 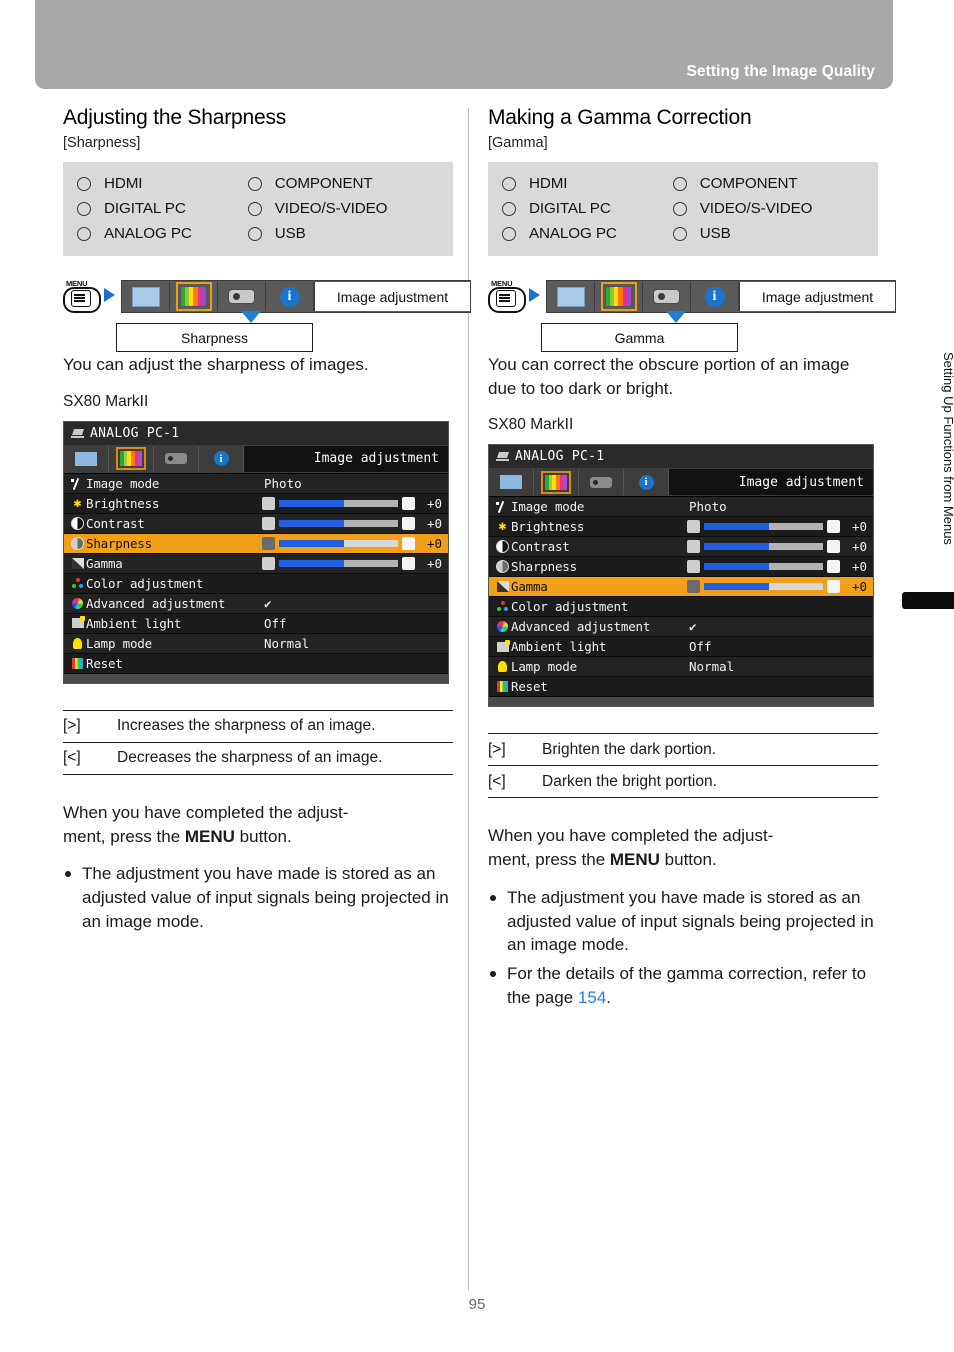 What do you see at coordinates (708, 507) in the screenshot?
I see `osd-row-value: Photo` at bounding box center [708, 507].